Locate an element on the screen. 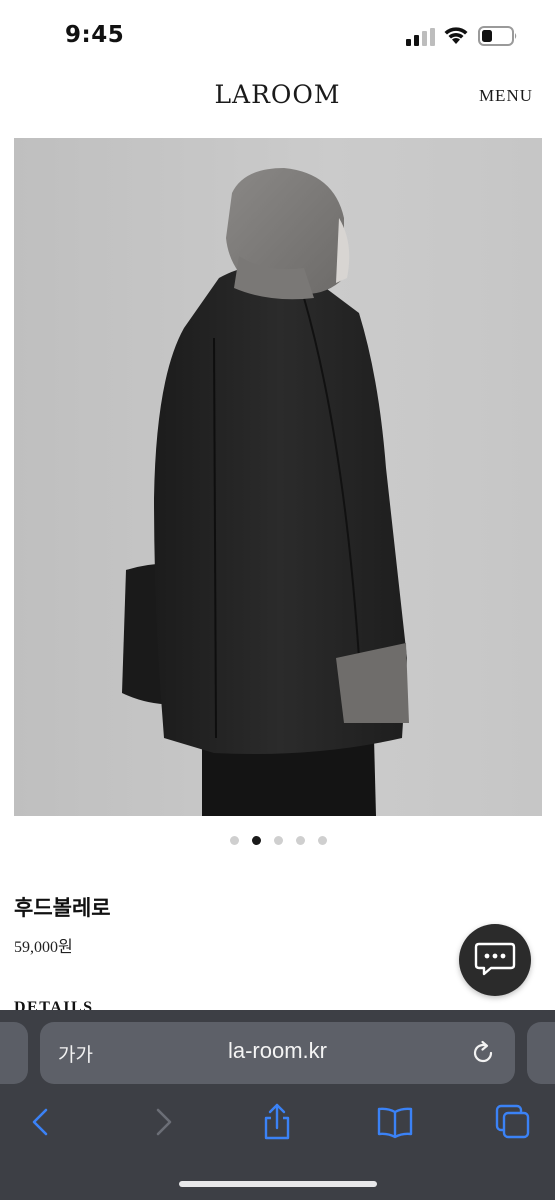 Image resolution: width=555 pixels, height=1200 pixels. address-bar: 가가 la-room.kr is located at coordinates (277, 1053).